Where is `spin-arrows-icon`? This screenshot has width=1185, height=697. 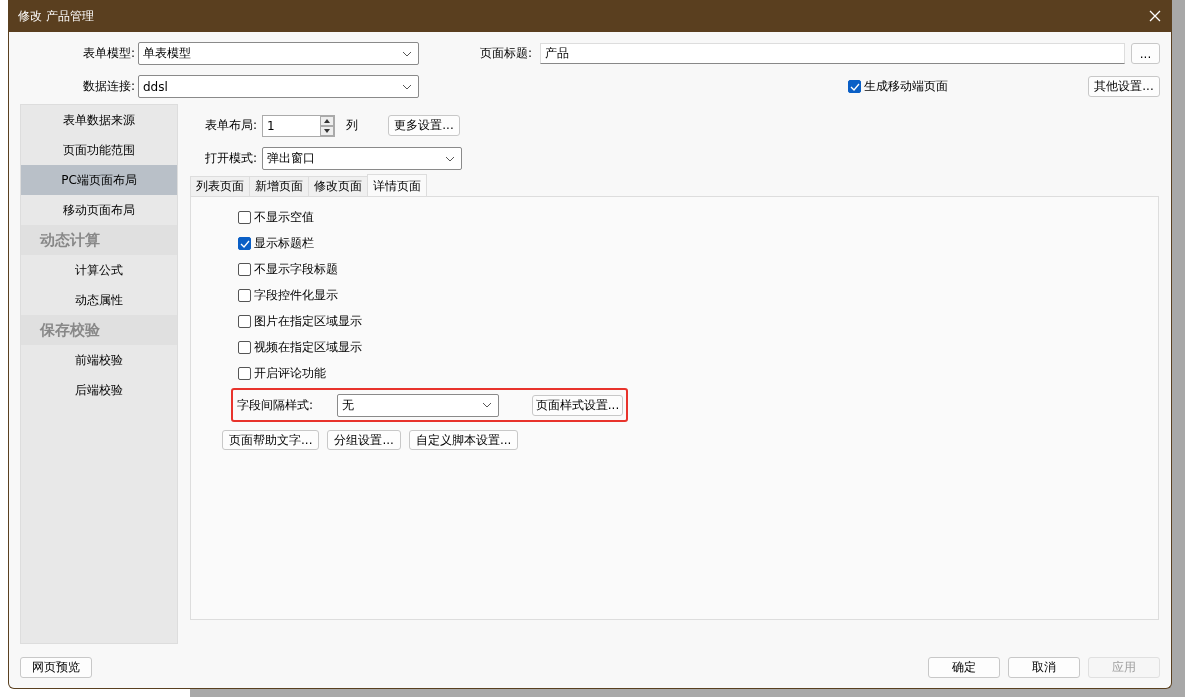 spin-arrows-icon is located at coordinates (327, 125).